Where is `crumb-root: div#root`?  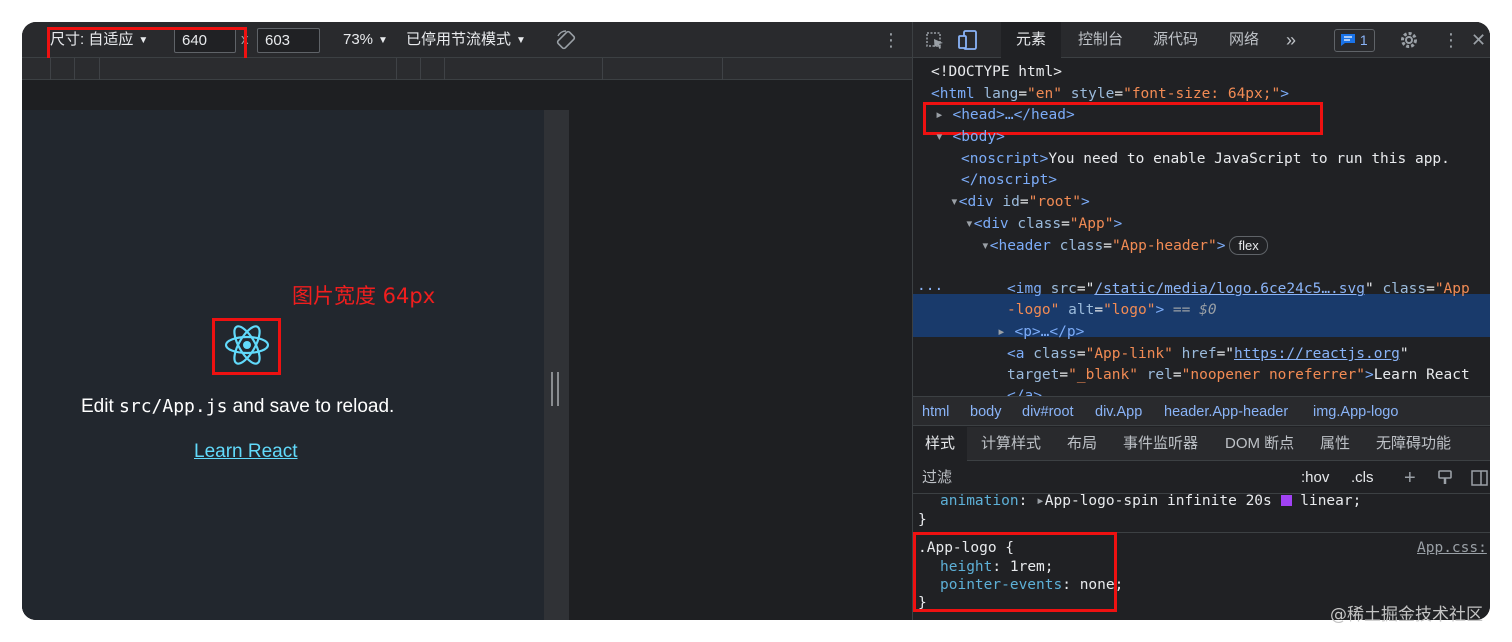
crumb-root: div#root is located at coordinates (1048, 412).